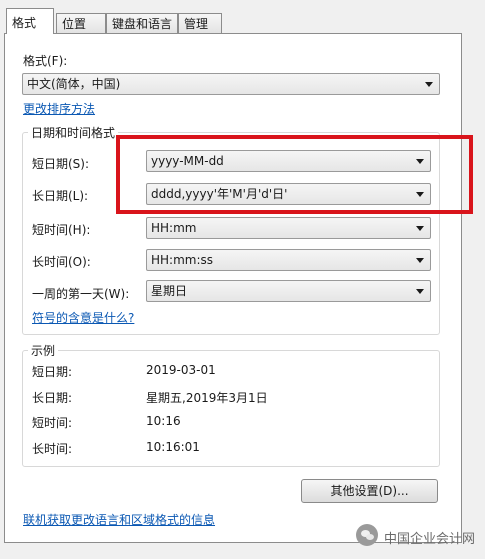 The image size is (485, 559). I want to click on first-day-select: 星期日, so click(288, 291).